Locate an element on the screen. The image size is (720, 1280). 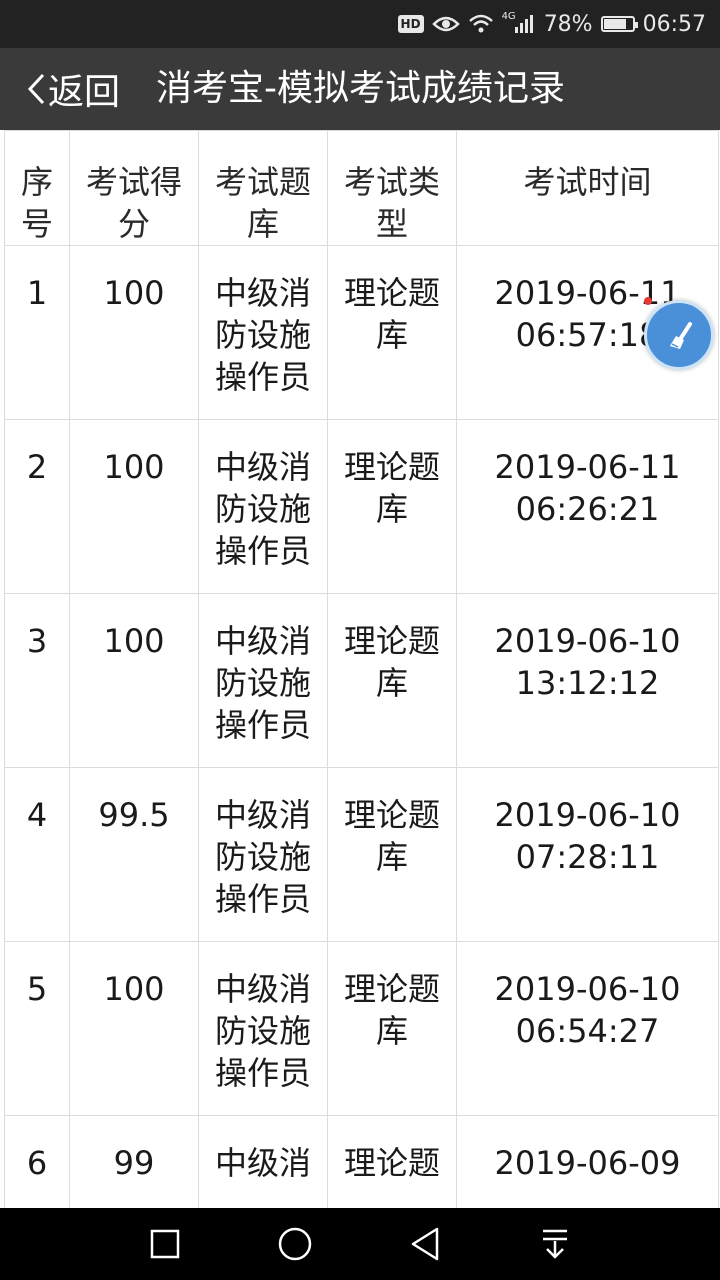
cell-time: 2019-06-10 07:28:11 is located at coordinates (587, 854).